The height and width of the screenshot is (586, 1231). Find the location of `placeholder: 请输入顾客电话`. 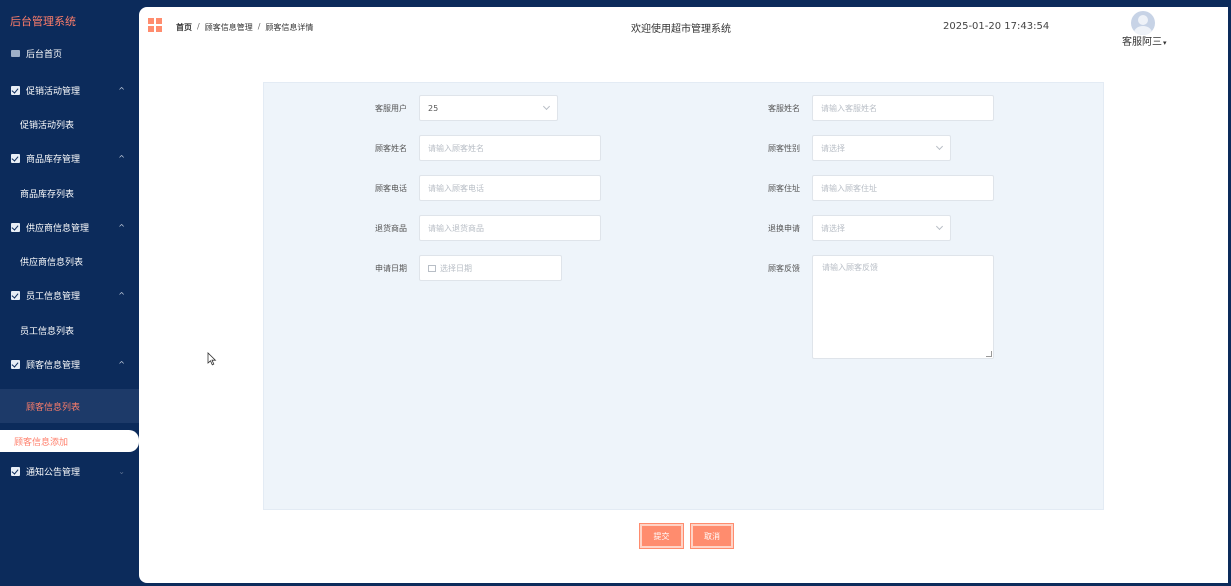

placeholder: 请输入顾客电话 is located at coordinates (456, 188).